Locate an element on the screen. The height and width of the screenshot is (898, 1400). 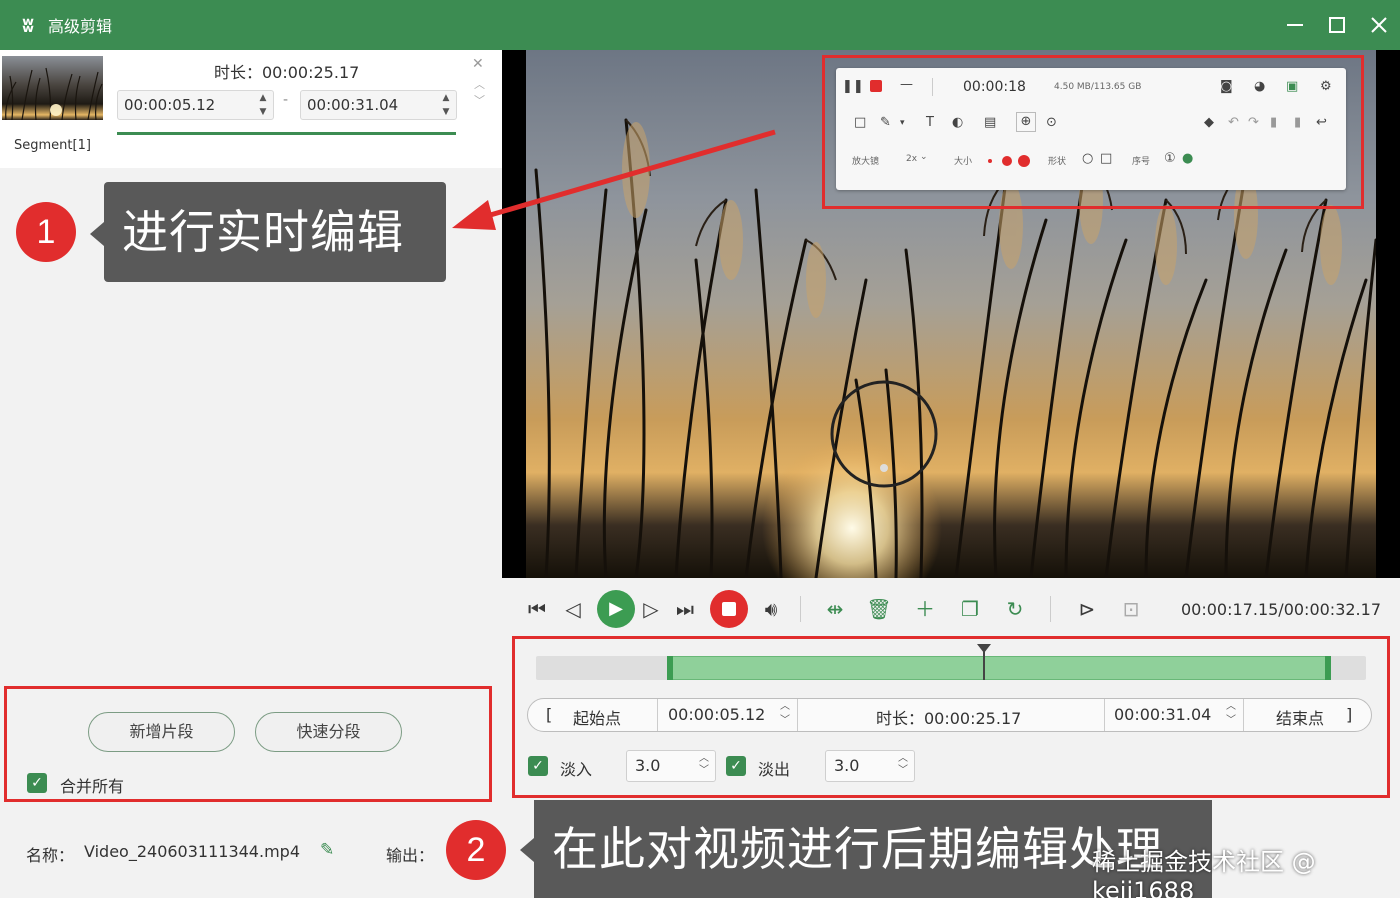
segment-end-time-spinner: ▲ ▼ is located at coordinates (446, 105).